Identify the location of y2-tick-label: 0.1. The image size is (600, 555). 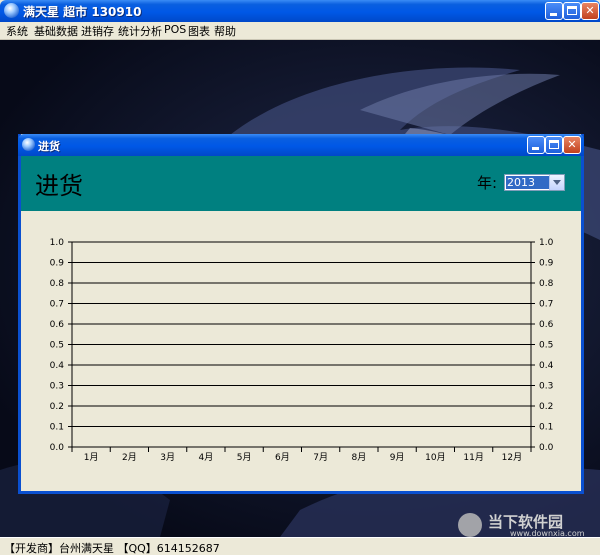
(546, 428).